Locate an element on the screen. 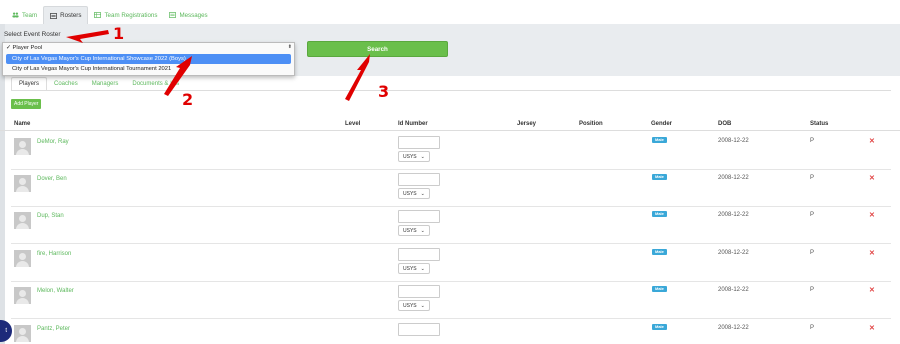  annotation-number-1: 1 is located at coordinates (119, 33).